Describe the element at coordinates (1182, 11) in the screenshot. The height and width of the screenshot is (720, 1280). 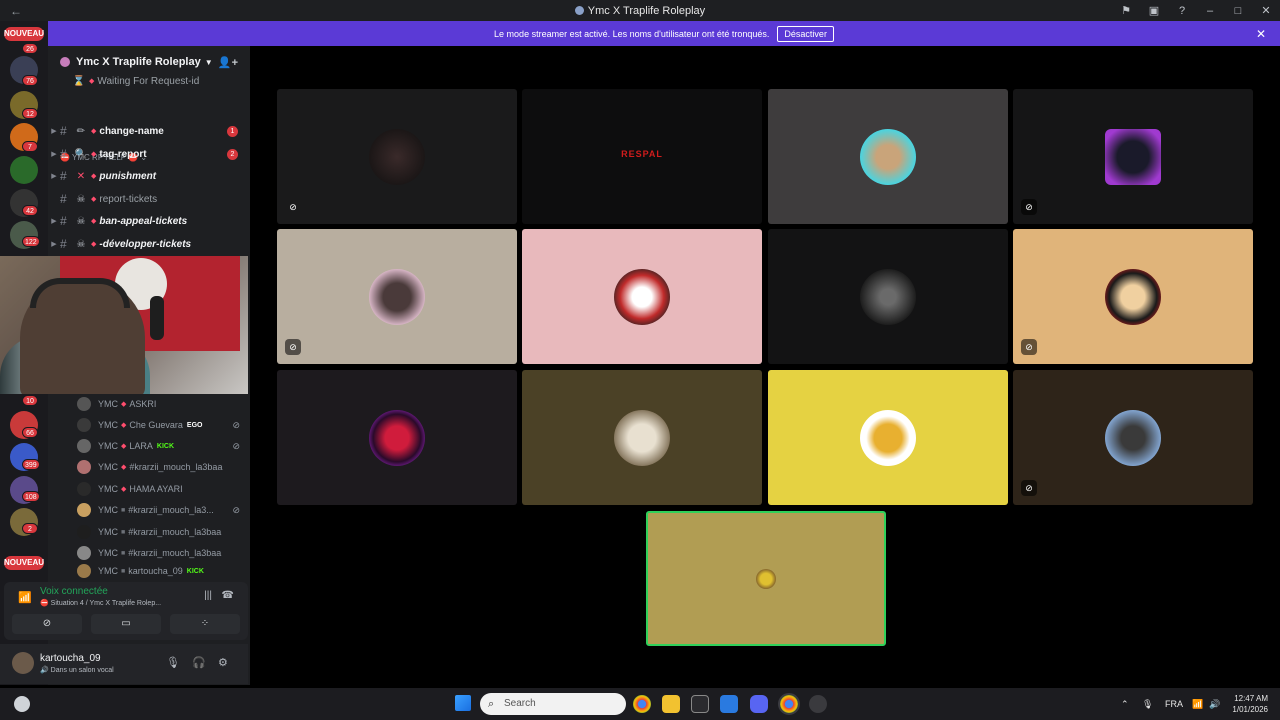
I see `help-icon: ?` at that location.